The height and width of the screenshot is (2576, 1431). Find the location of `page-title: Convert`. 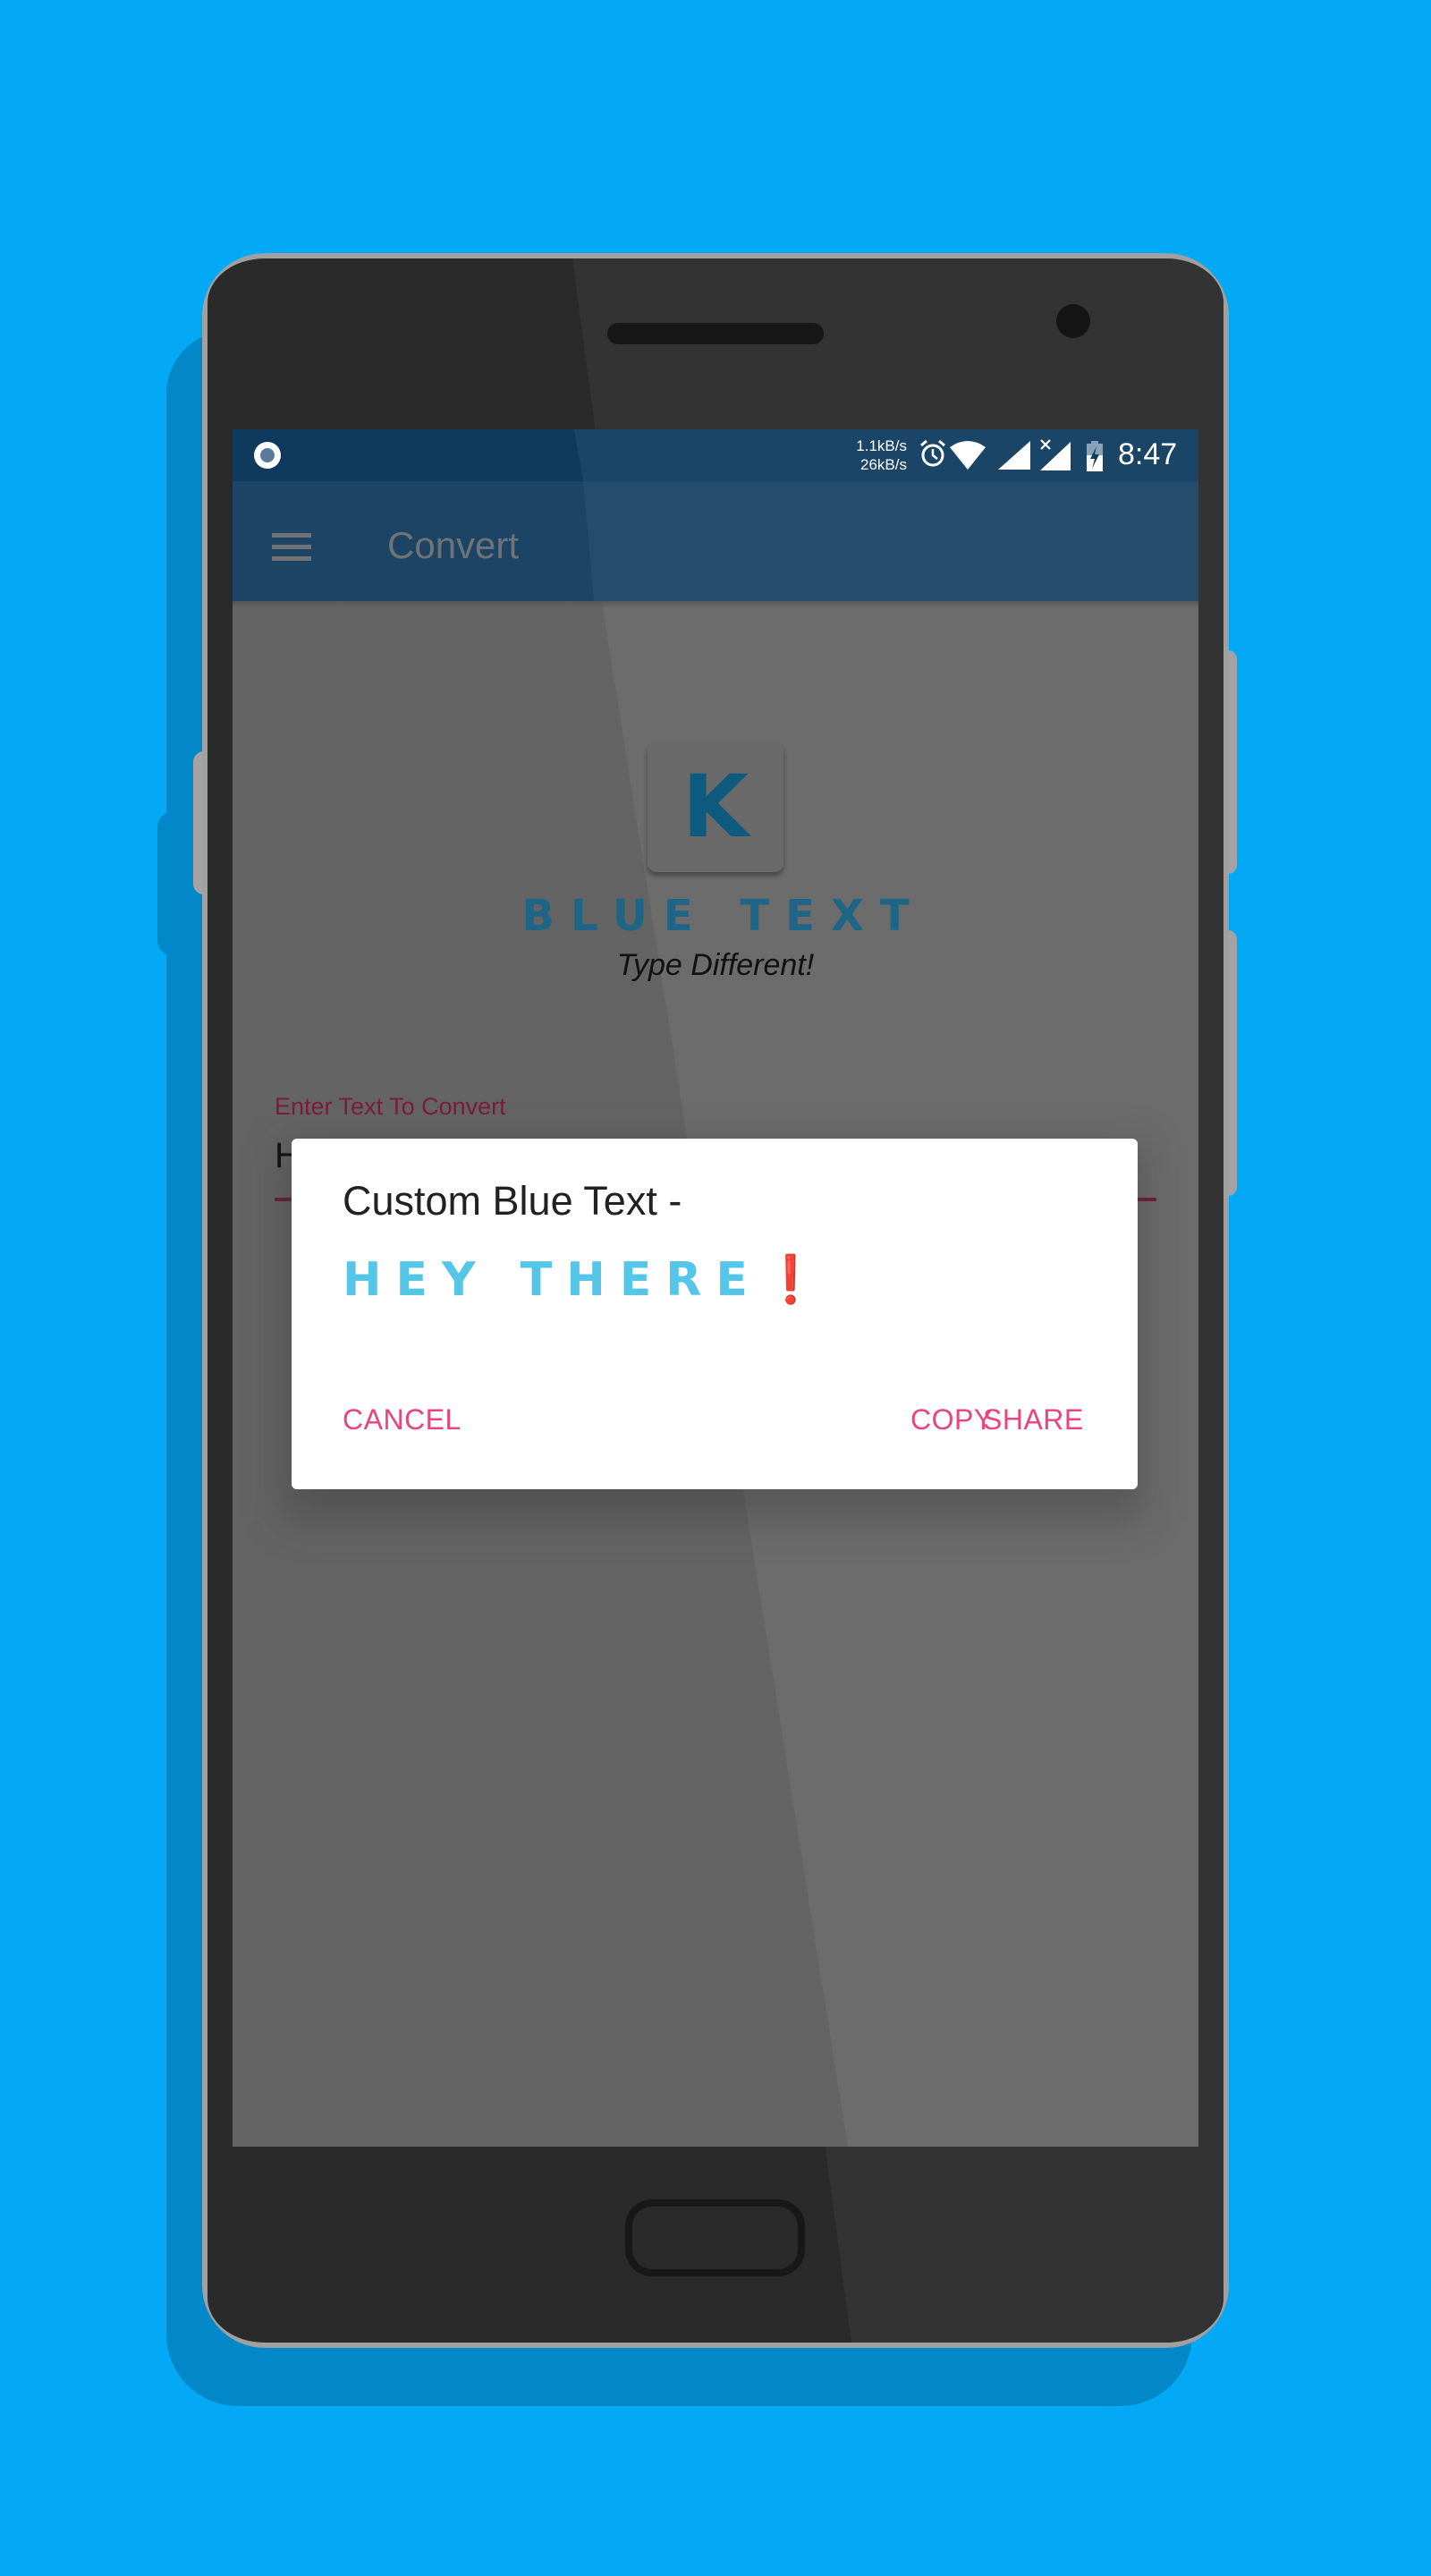

page-title: Convert is located at coordinates (454, 545).